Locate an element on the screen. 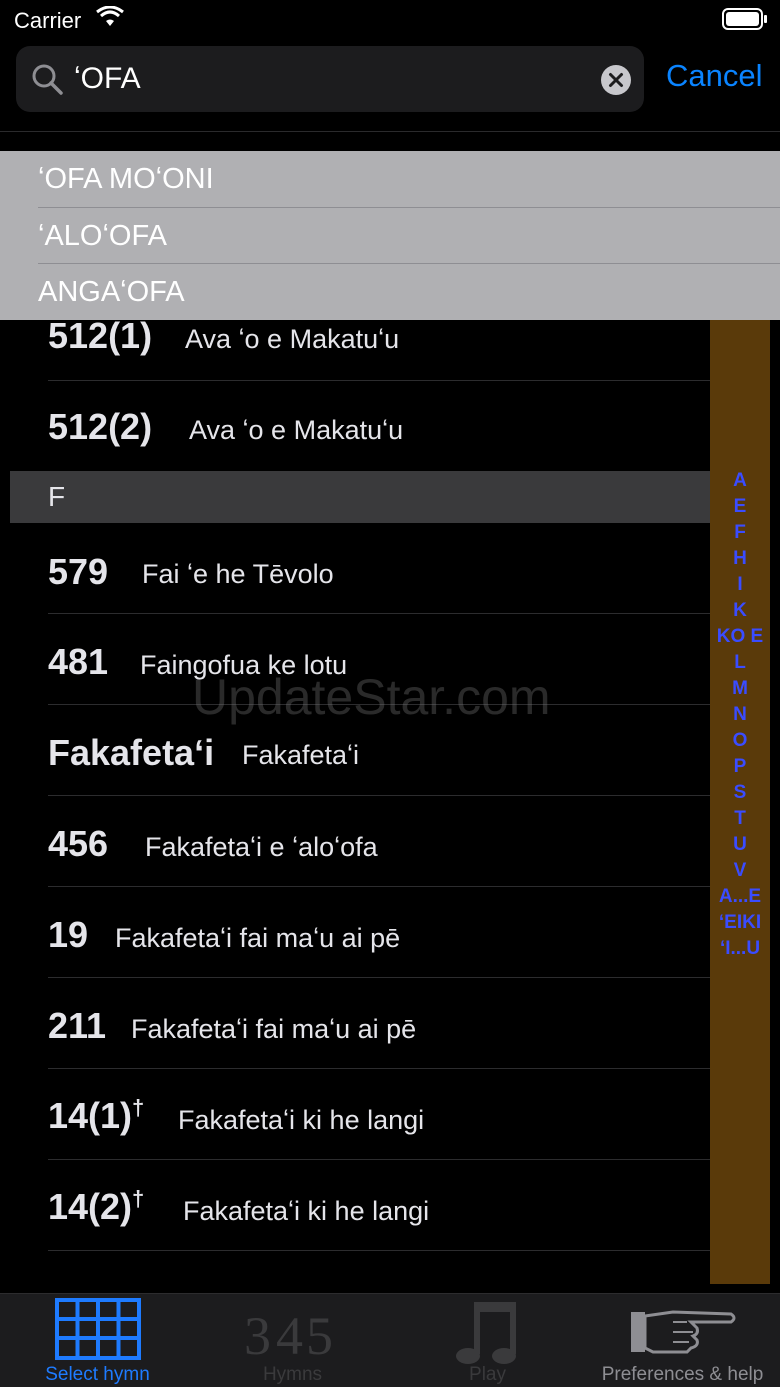 Image resolution: width=780 pixels, height=1387 pixels. index-item: H is located at coordinates (740, 559).